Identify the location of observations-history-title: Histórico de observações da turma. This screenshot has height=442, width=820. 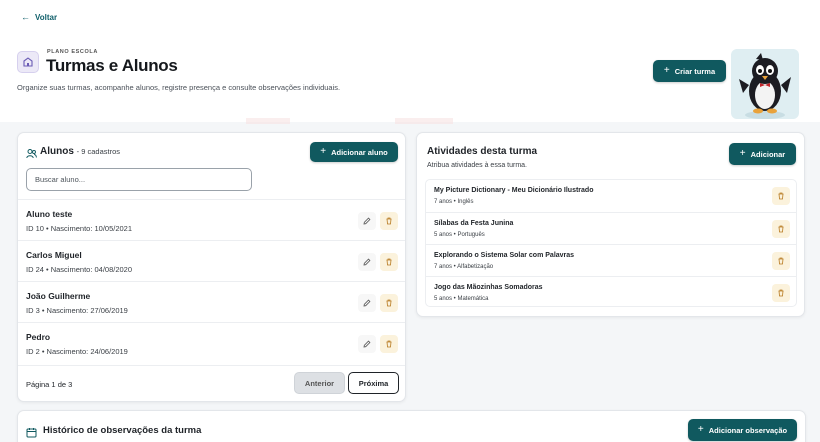
(122, 430).